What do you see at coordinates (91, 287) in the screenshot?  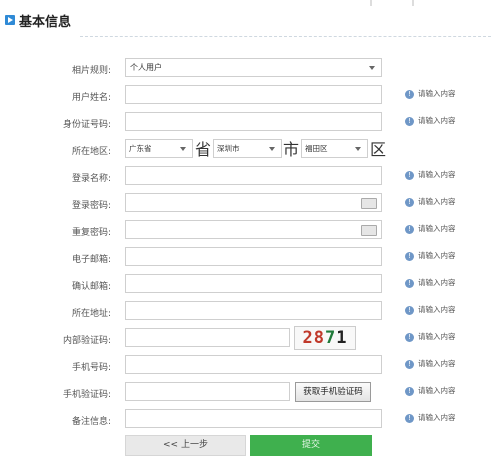 I see `confirm-email-label: 确认邮箱:` at bounding box center [91, 287].